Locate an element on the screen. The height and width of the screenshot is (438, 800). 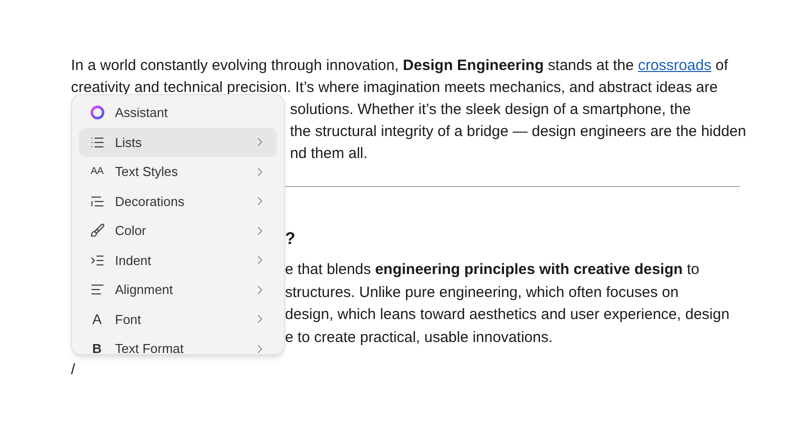
icon-glyph: AA is located at coordinates (97, 172).